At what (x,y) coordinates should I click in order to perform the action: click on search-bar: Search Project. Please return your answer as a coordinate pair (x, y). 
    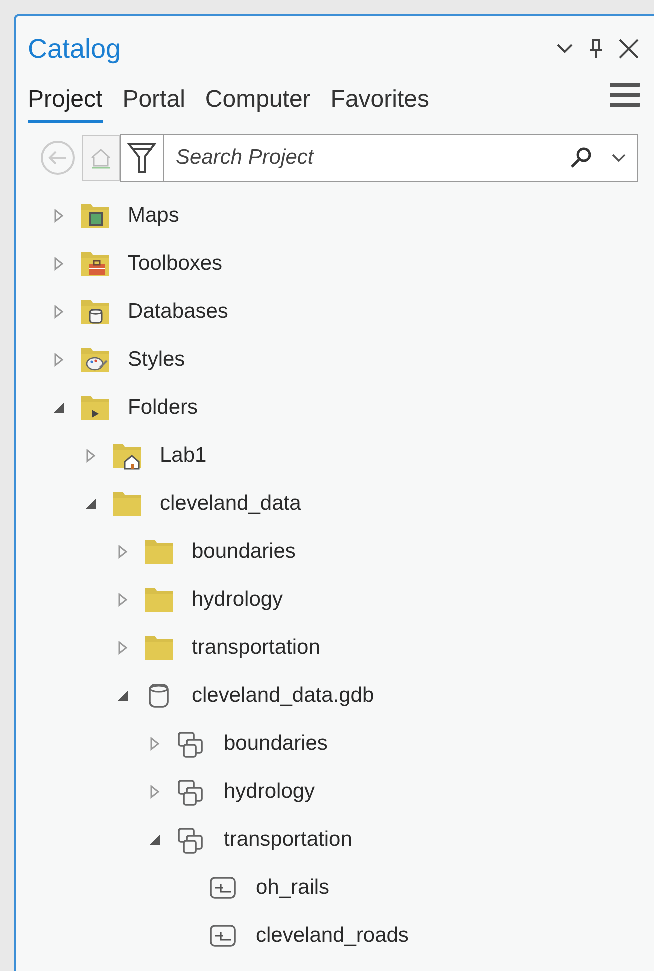
    Looking at the image, I should click on (401, 158).